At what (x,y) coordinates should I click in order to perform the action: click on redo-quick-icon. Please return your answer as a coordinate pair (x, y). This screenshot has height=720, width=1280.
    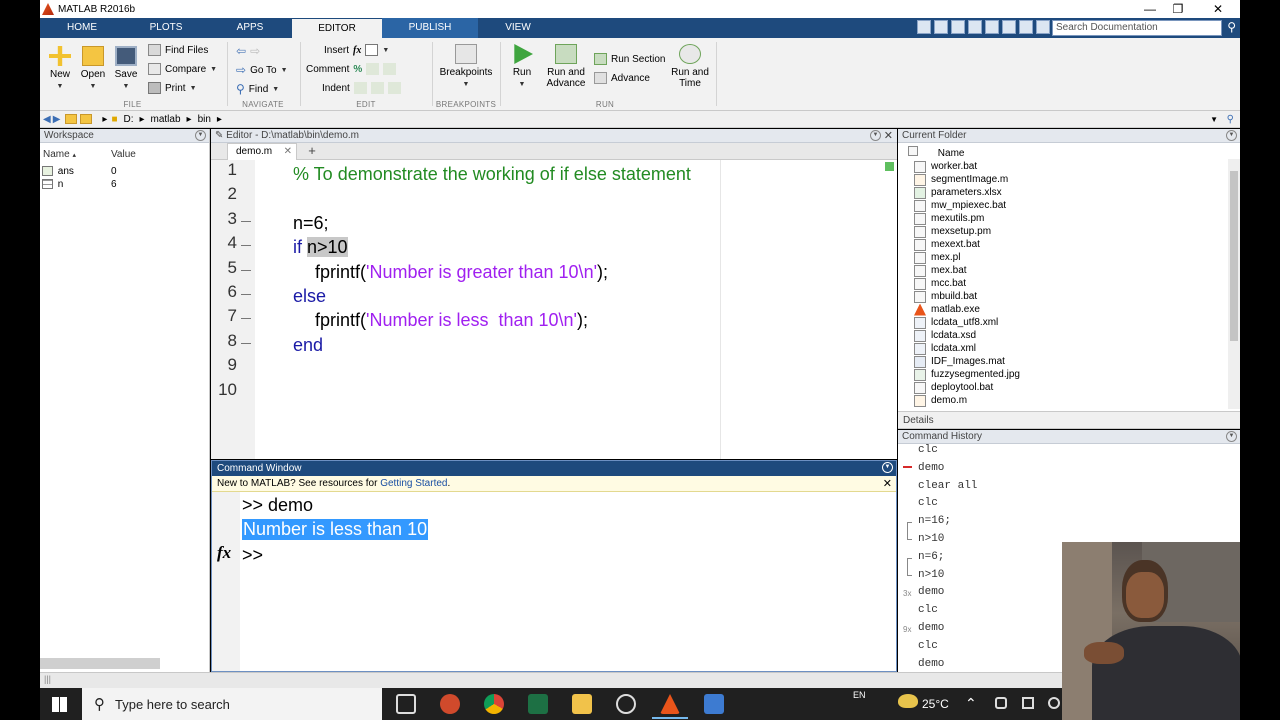
    Looking at the image, I should click on (1009, 27).